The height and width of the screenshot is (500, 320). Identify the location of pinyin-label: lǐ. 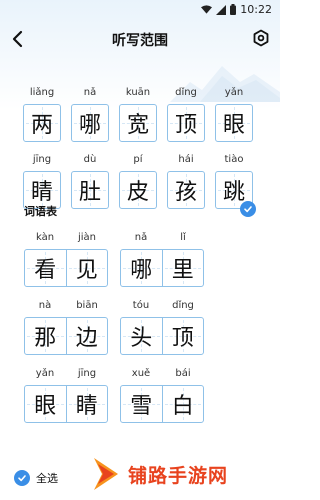
(183, 237).